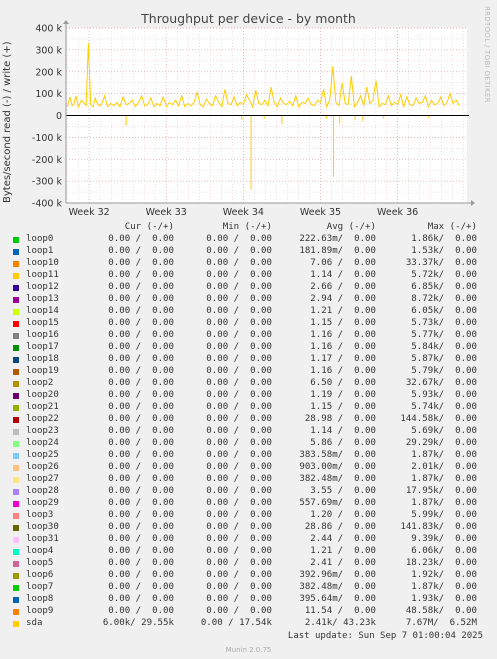 The height and width of the screenshot is (659, 497). Describe the element at coordinates (441, 263) in the screenshot. I see `legend-max: 33.37k/ 0.00` at that location.